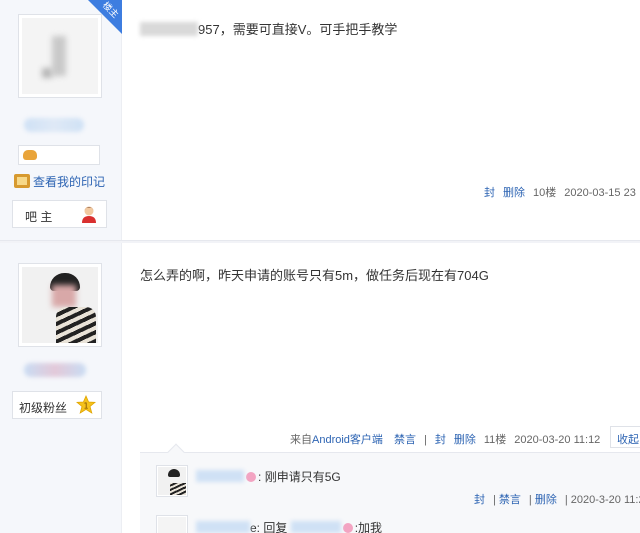  Describe the element at coordinates (510, 500) in the screenshot. I see `reply-mute-action: 禁言` at that location.